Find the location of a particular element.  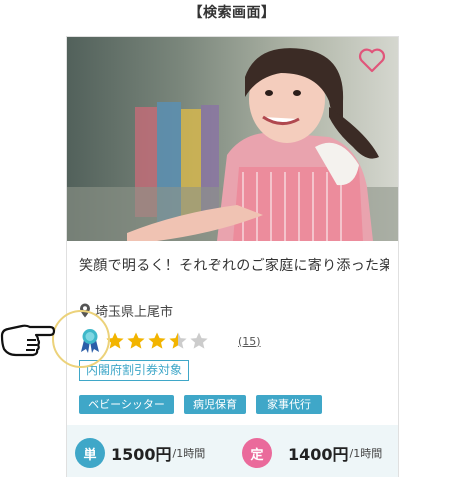

fixed-price-amount: 1400円 is located at coordinates (318, 454).